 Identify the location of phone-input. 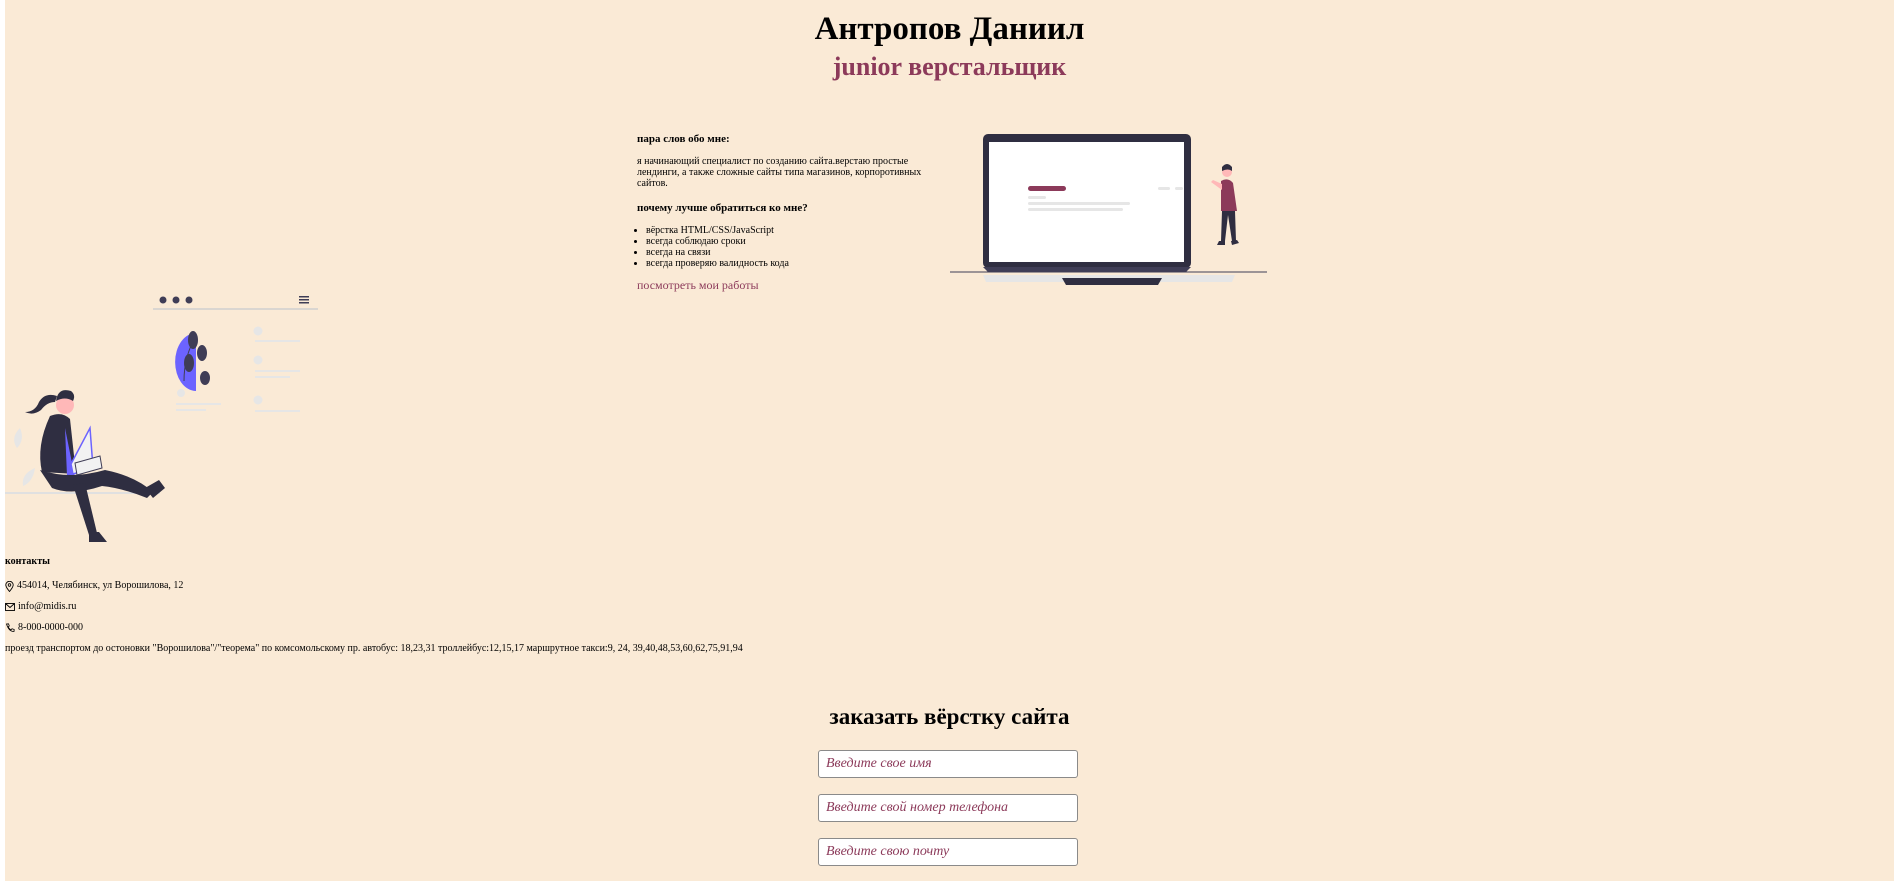
(948, 808).